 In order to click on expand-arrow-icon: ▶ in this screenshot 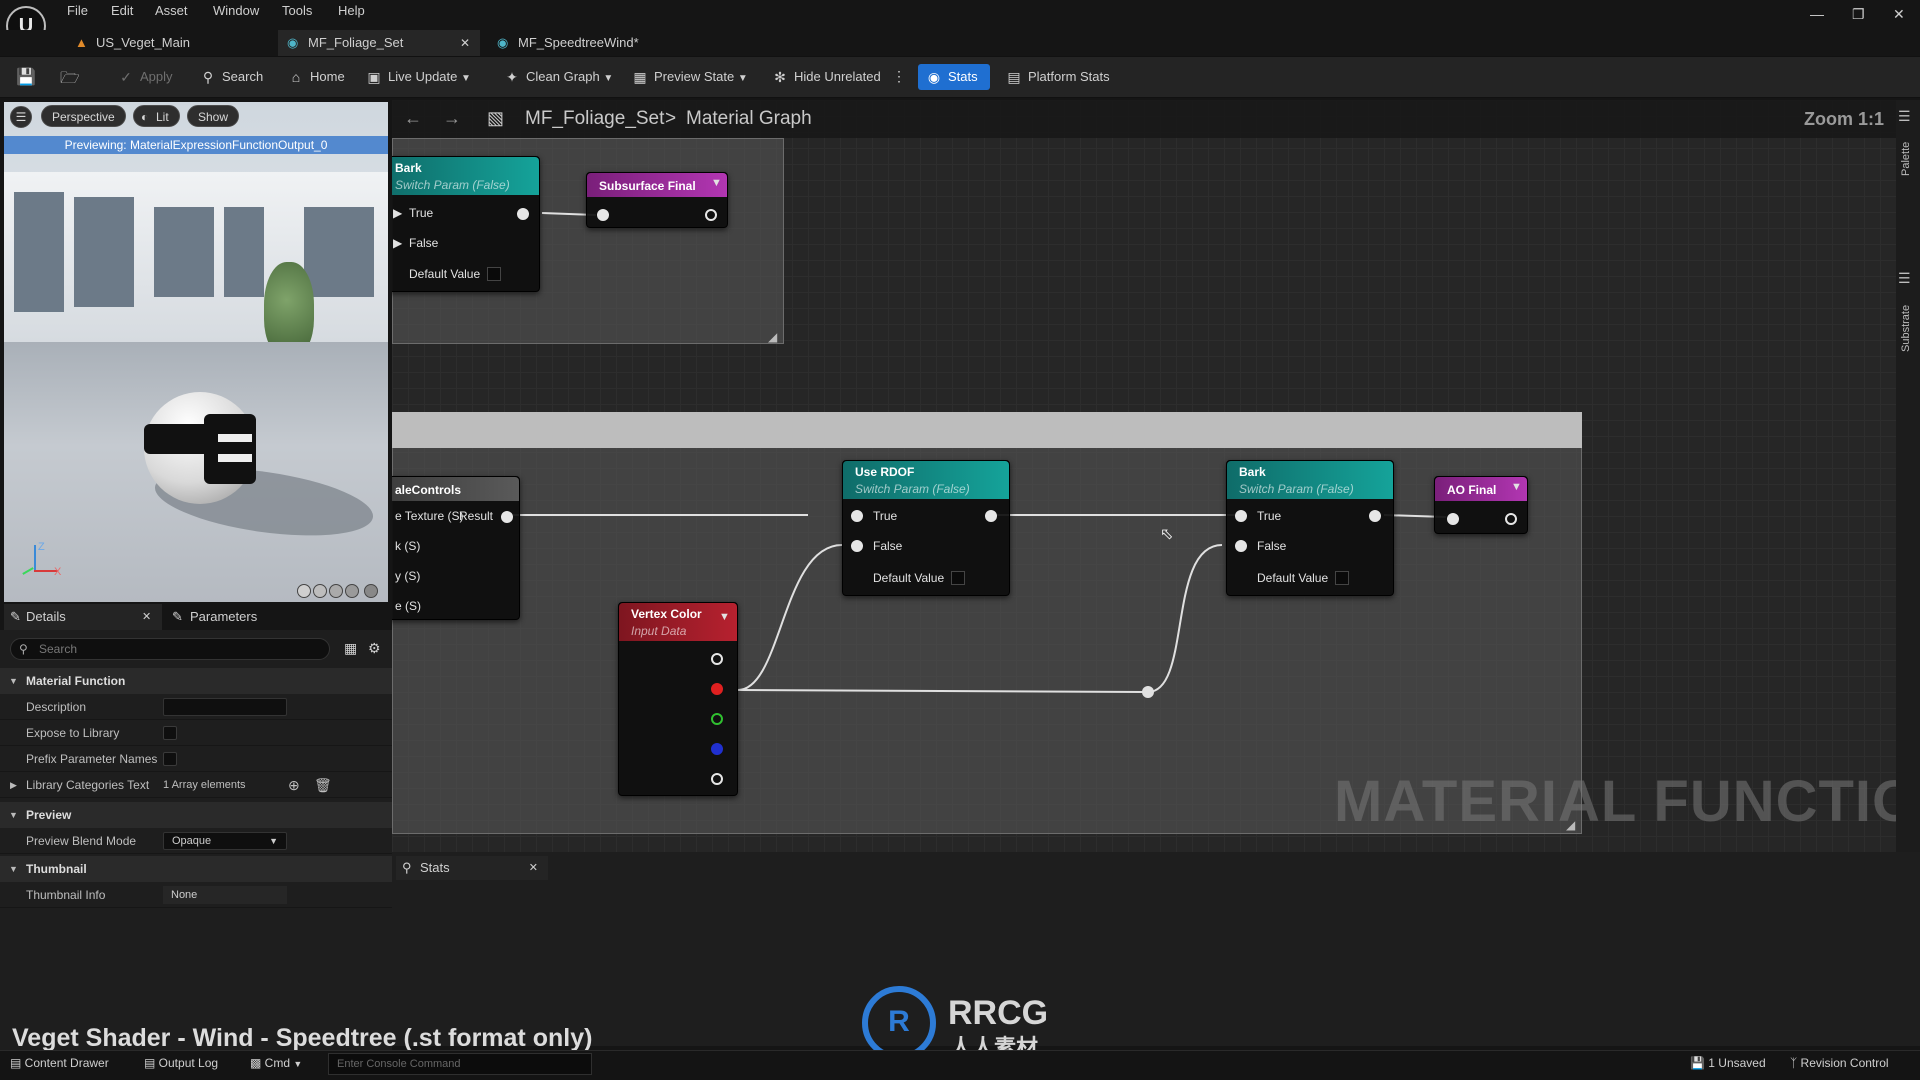, I will do `click(13, 785)`.